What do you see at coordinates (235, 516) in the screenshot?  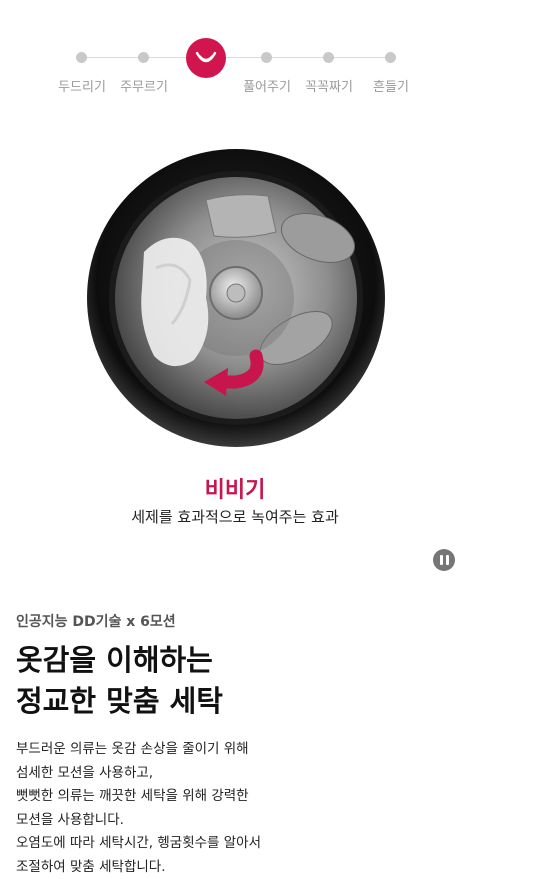 I see `motion-subtitle: 세제를 효과적으로 녹여주는 효과` at bounding box center [235, 516].